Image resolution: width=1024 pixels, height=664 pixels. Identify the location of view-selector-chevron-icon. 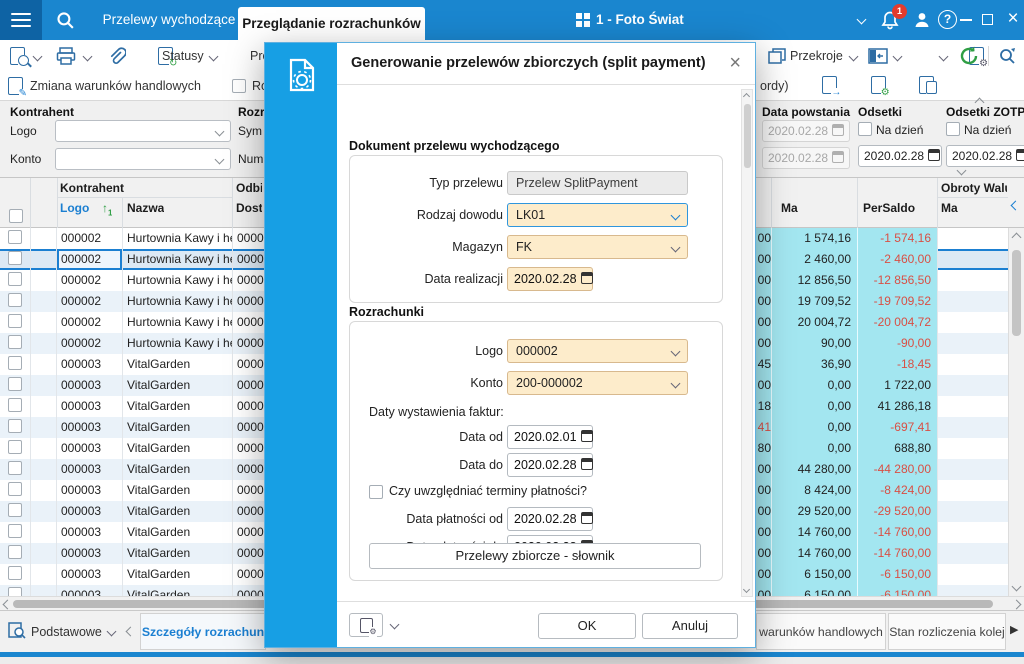
(111, 631).